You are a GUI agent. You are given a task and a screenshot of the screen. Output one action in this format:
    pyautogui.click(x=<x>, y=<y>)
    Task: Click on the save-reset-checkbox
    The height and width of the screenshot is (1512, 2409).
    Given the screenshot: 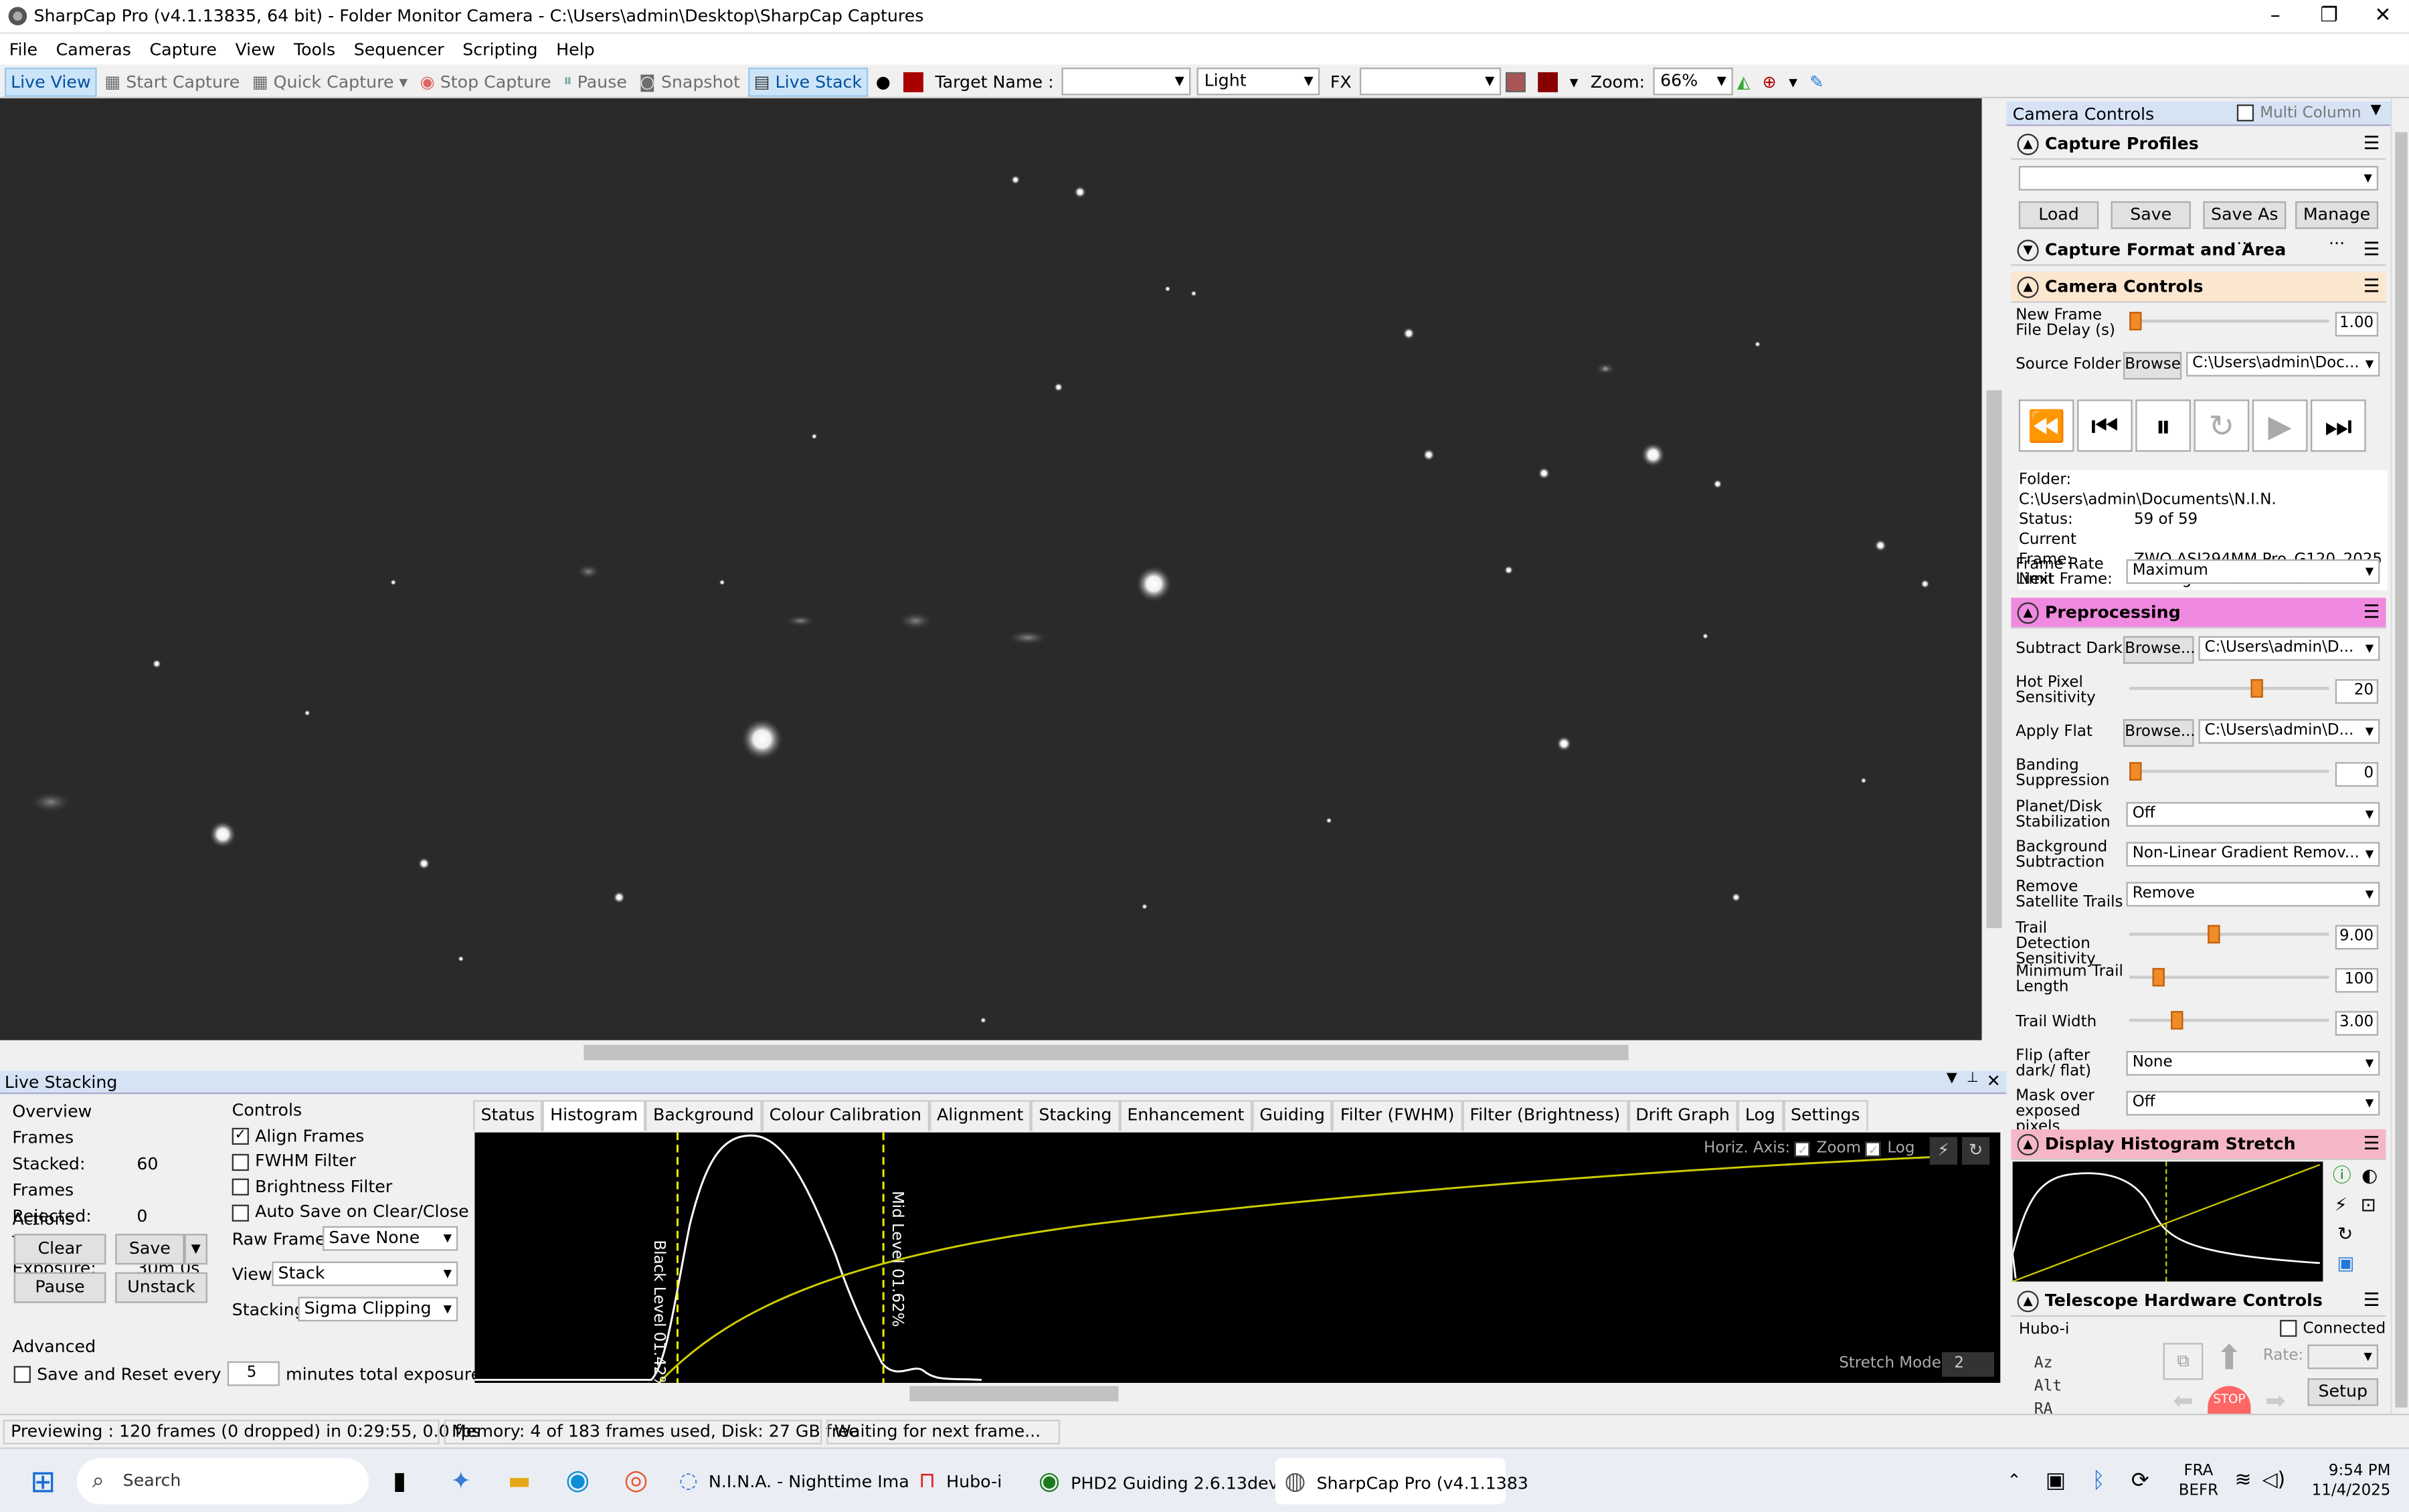 What is the action you would take?
    pyautogui.click(x=22, y=1373)
    